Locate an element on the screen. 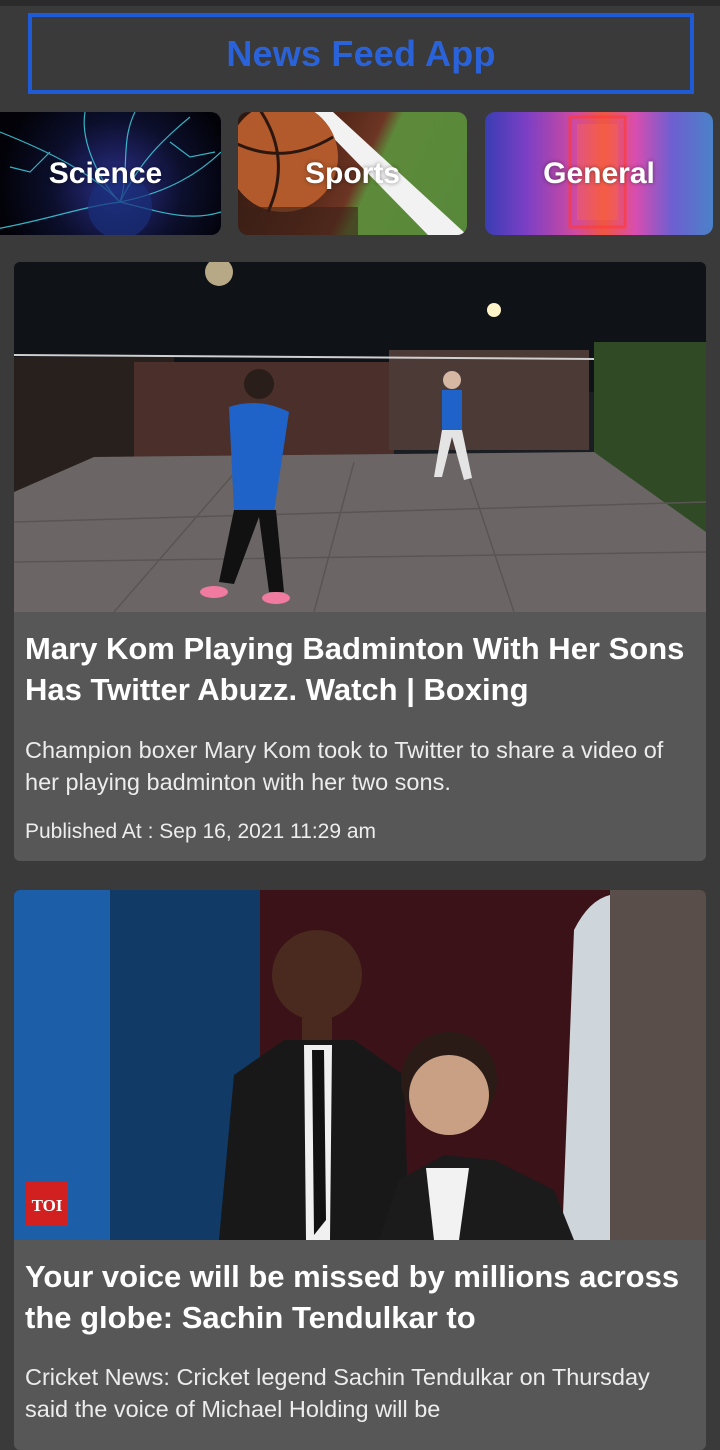 This screenshot has width=720, height=1450. app-header: News Feed App is located at coordinates (361, 53).